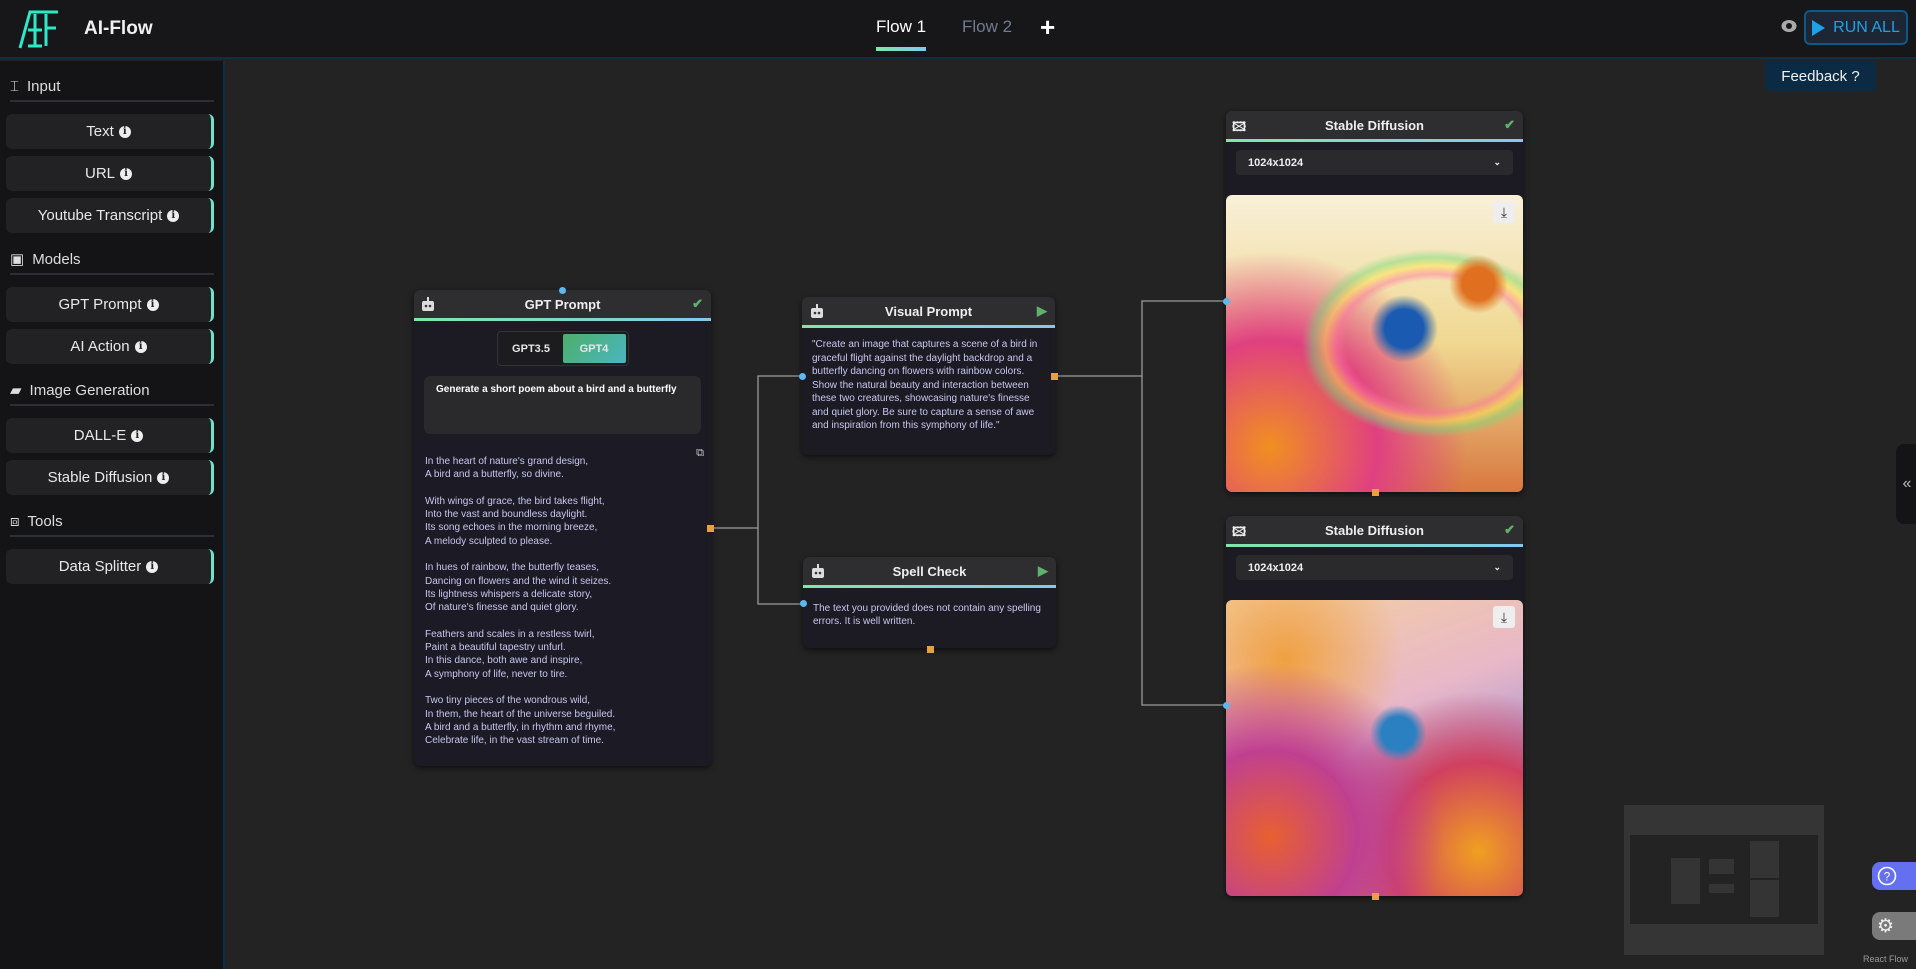  I want to click on node-title: Visual Prompt, so click(928, 311).